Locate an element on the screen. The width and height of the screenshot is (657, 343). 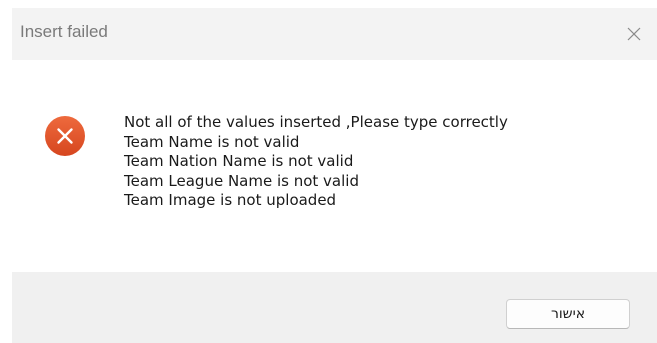
dialog-title: Insert failed is located at coordinates (64, 31).